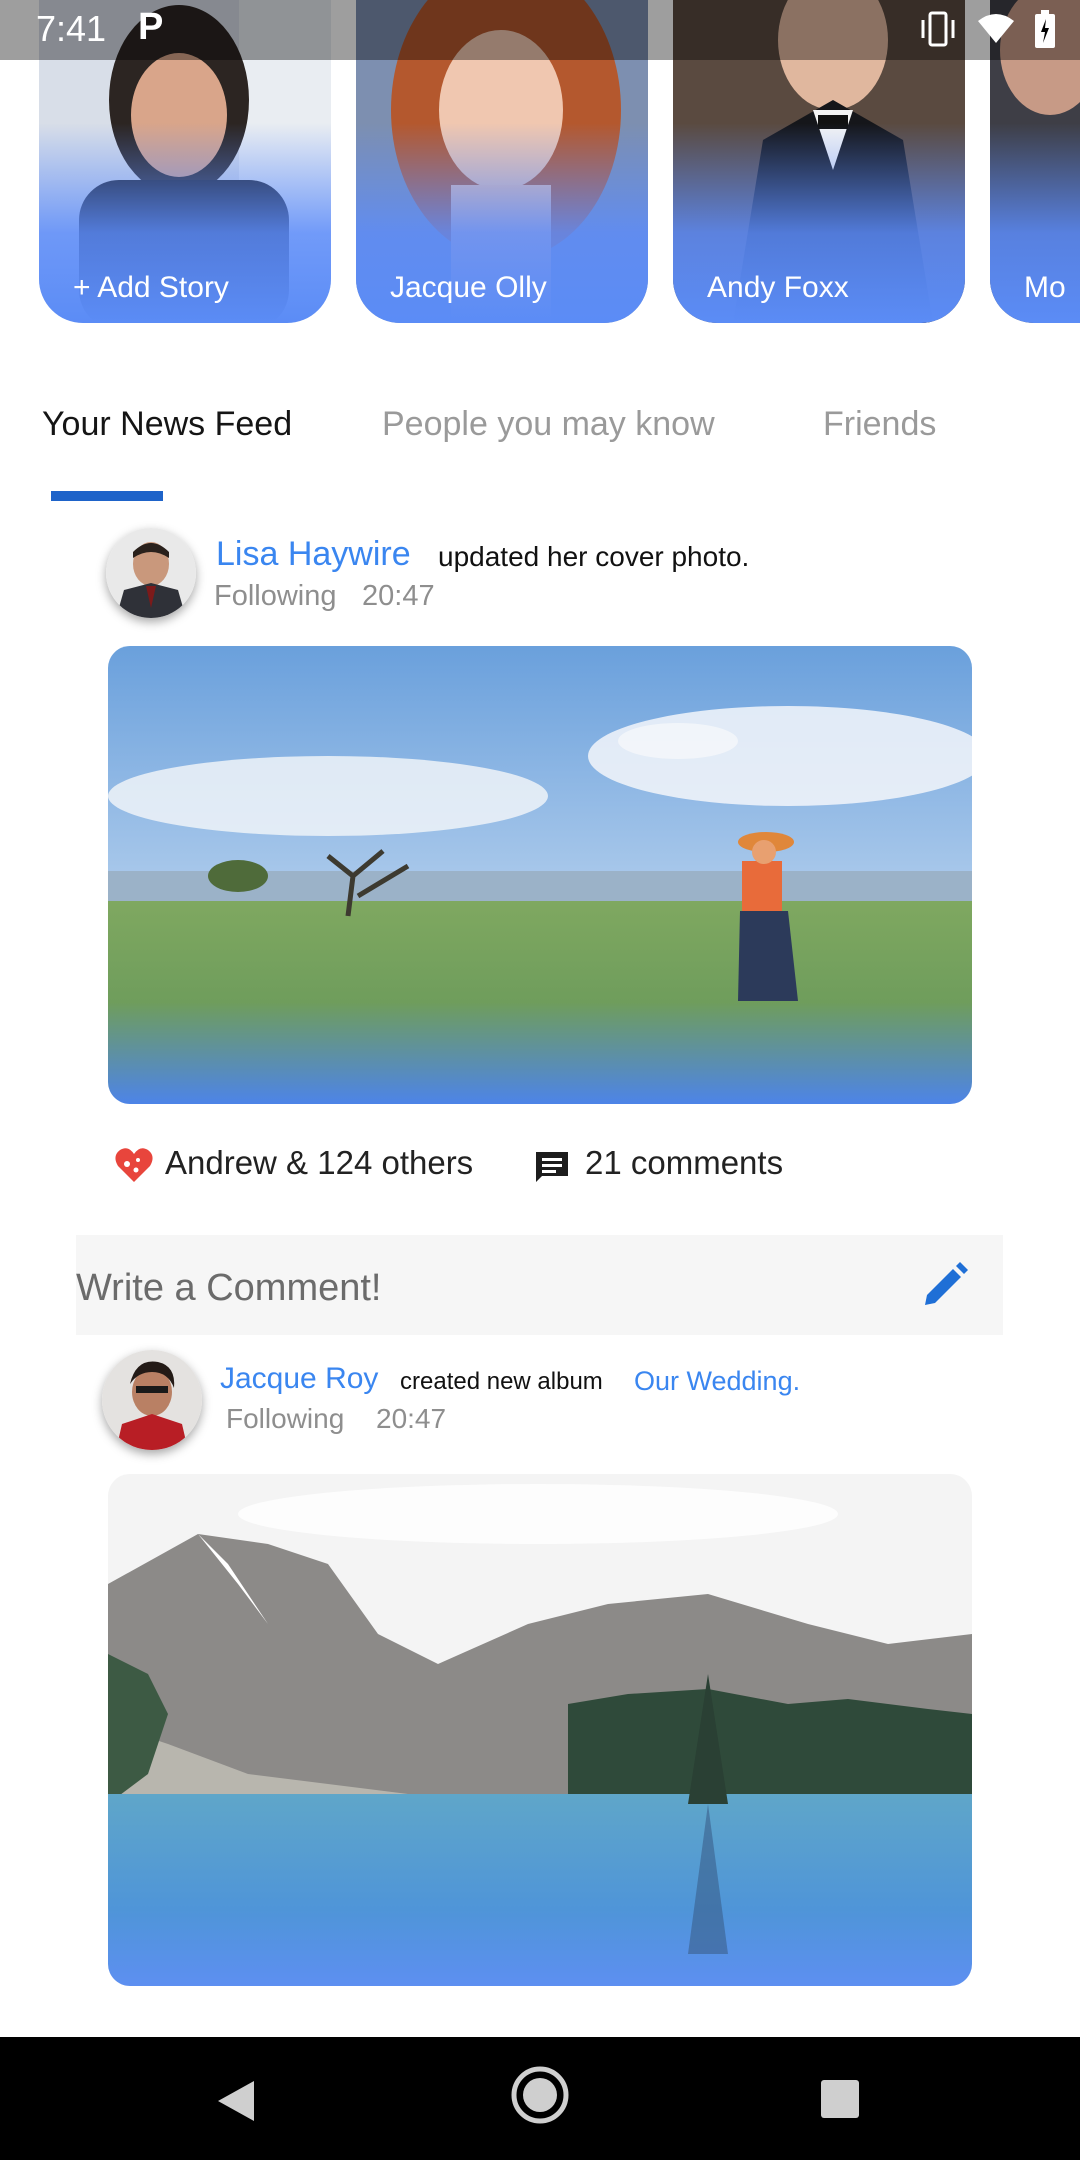 This screenshot has height=2160, width=1080. I want to click on battery-icon, so click(1045, 29).